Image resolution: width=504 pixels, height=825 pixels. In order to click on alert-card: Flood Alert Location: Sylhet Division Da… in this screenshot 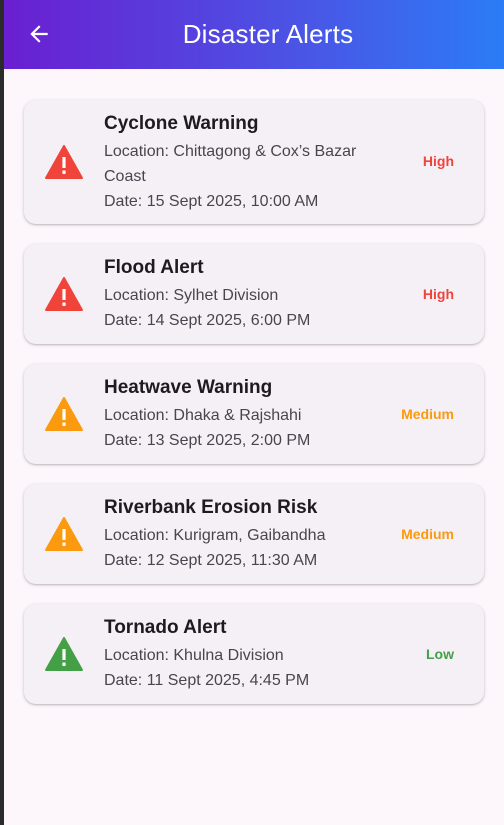, I will do `click(254, 294)`.